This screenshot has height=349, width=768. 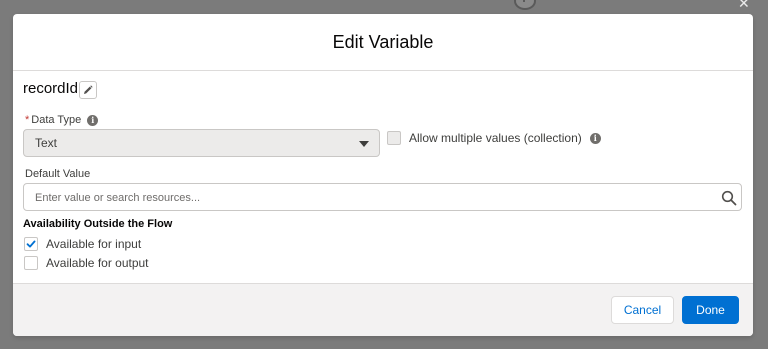 I want to click on available-for-output-label: Available for output, so click(x=97, y=263).